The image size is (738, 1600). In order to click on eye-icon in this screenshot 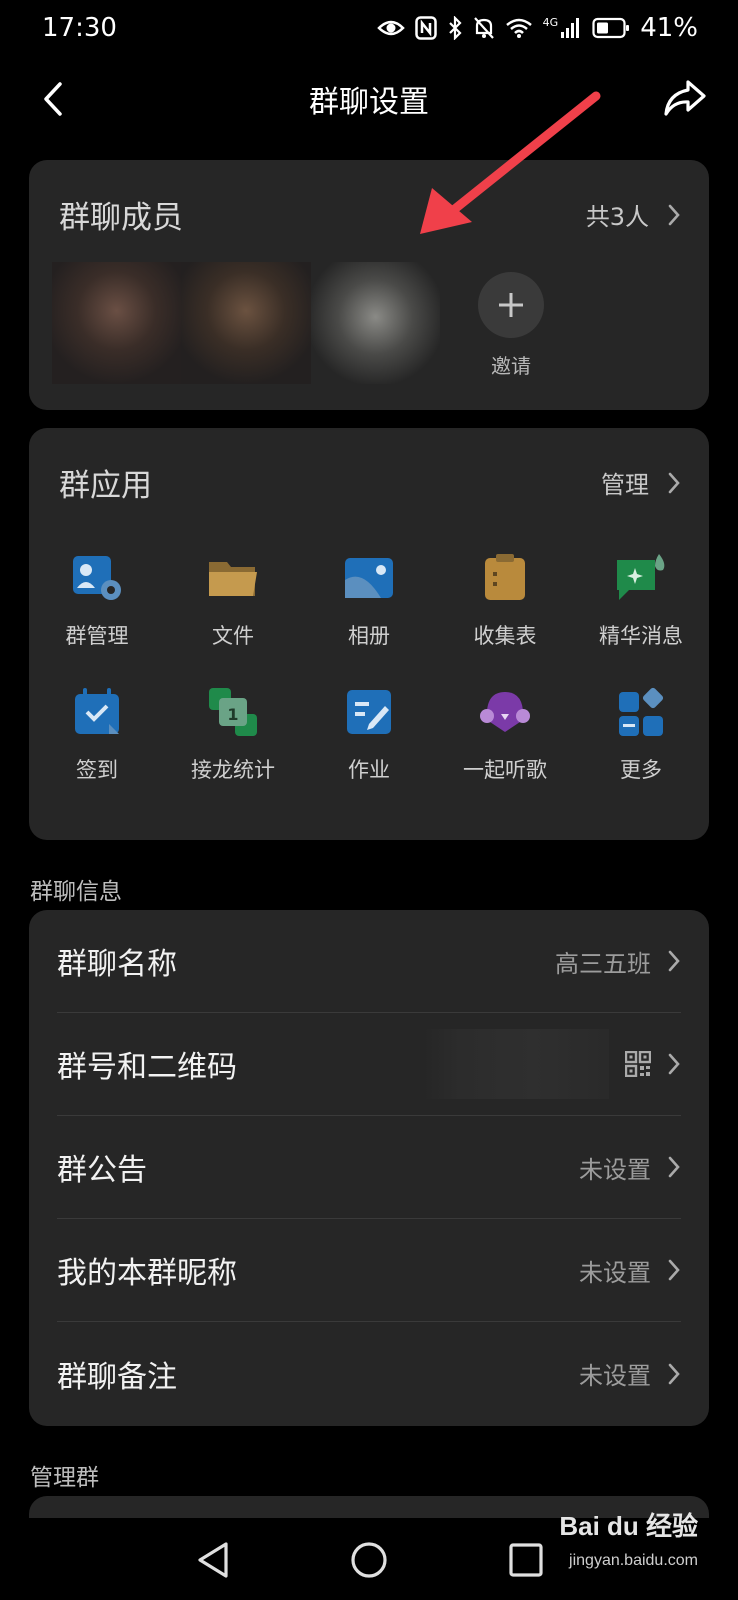, I will do `click(390, 28)`.